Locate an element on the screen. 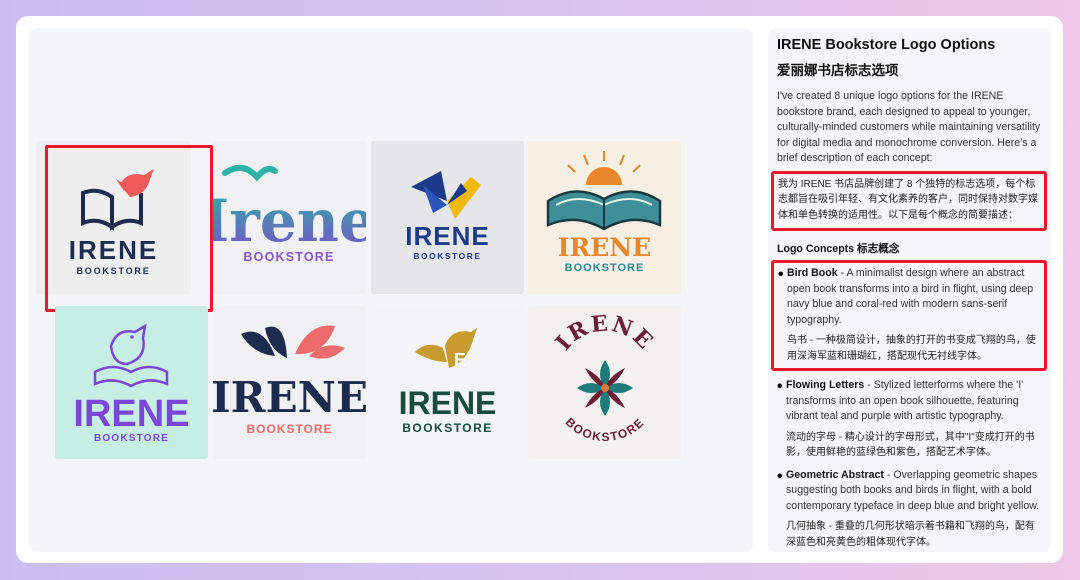 Image resolution: width=1080 pixels, height=580 pixels. logo-tile-golden-bird-e: E IRENE BOOKSTORE is located at coordinates (447, 382).